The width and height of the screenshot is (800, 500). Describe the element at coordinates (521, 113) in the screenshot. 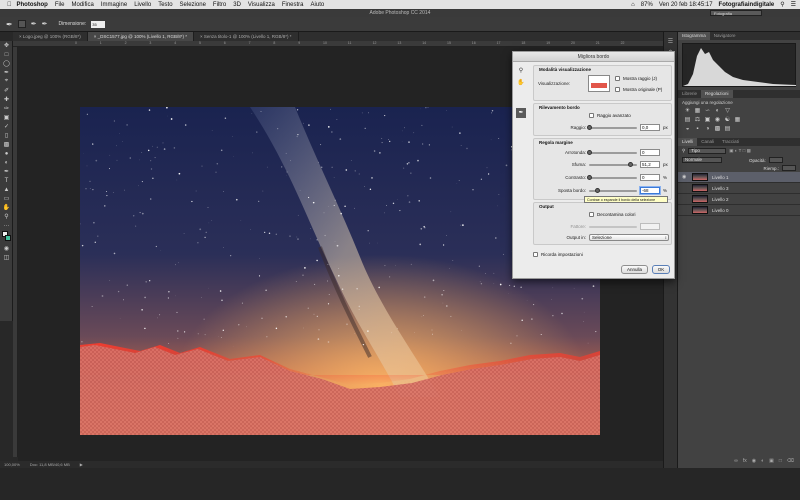

I see `refine-radius-brush-icon: ✒` at that location.